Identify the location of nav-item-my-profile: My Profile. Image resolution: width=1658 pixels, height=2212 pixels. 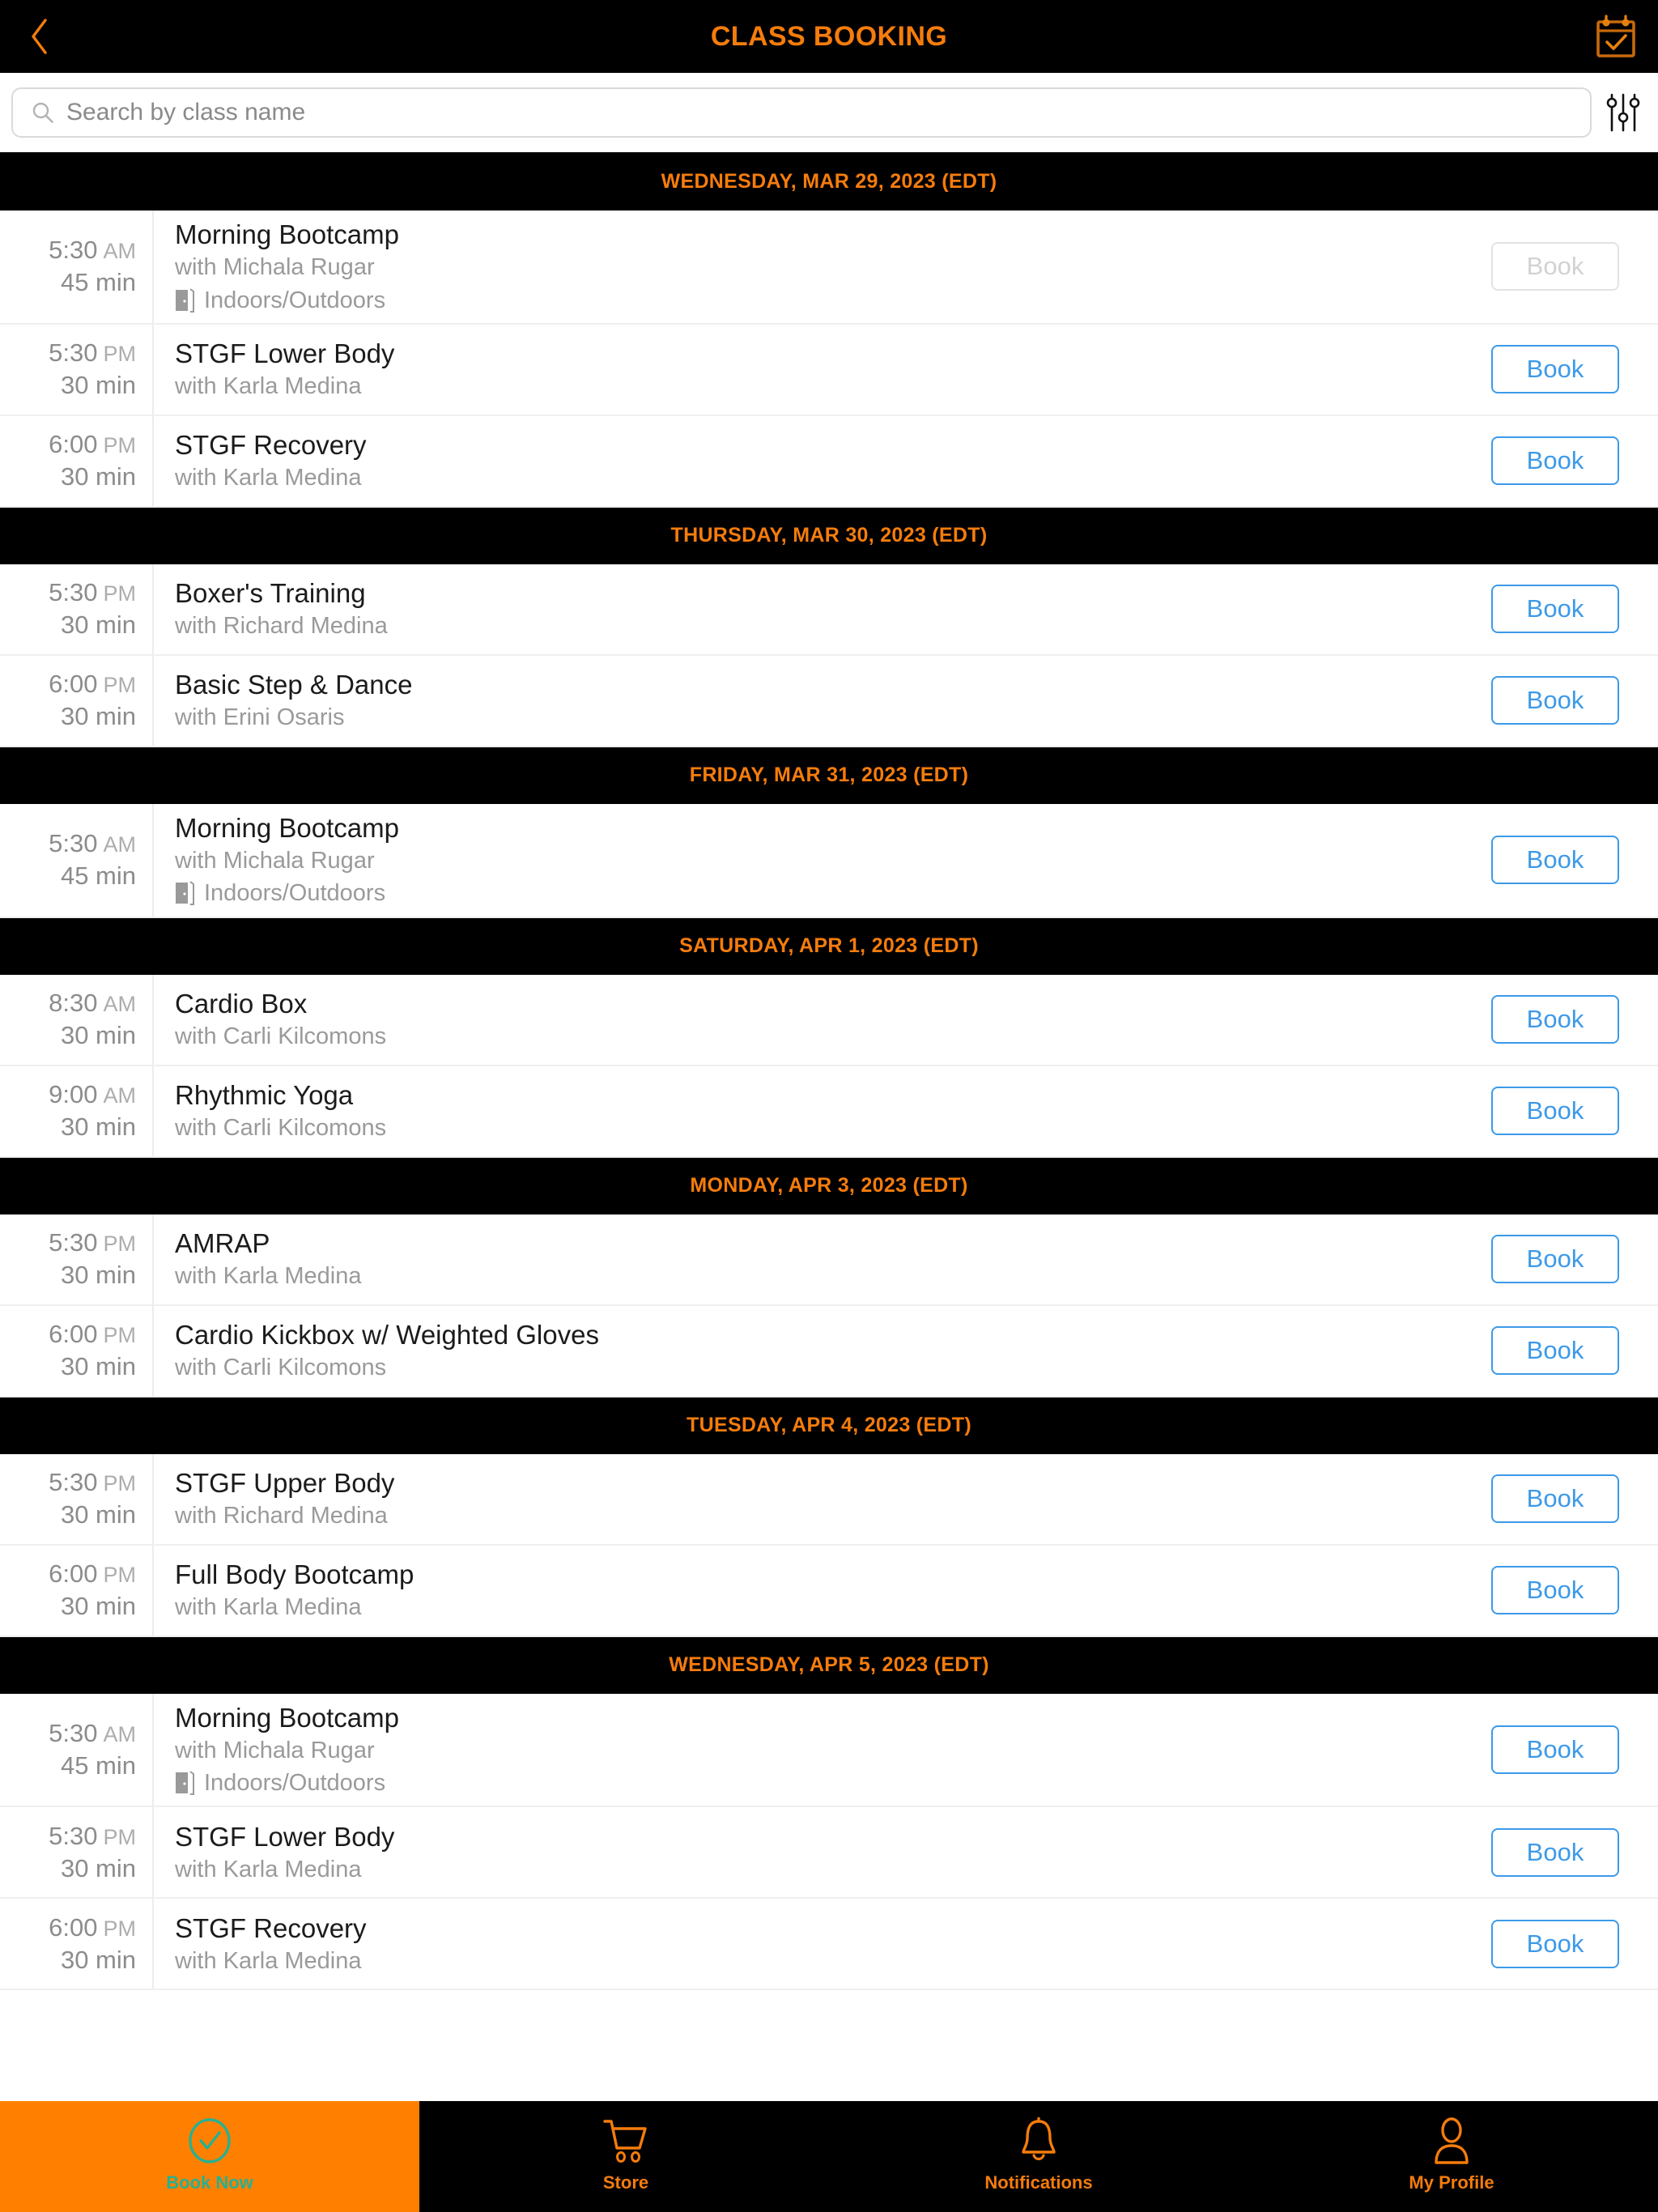
(1451, 2156).